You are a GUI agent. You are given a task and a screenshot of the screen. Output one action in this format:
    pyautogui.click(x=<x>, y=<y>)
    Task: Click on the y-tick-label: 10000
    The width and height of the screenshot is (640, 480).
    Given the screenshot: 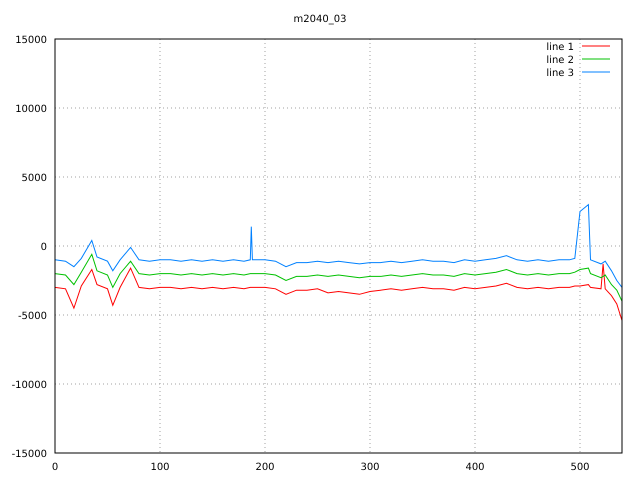 What is the action you would take?
    pyautogui.click(x=31, y=109)
    